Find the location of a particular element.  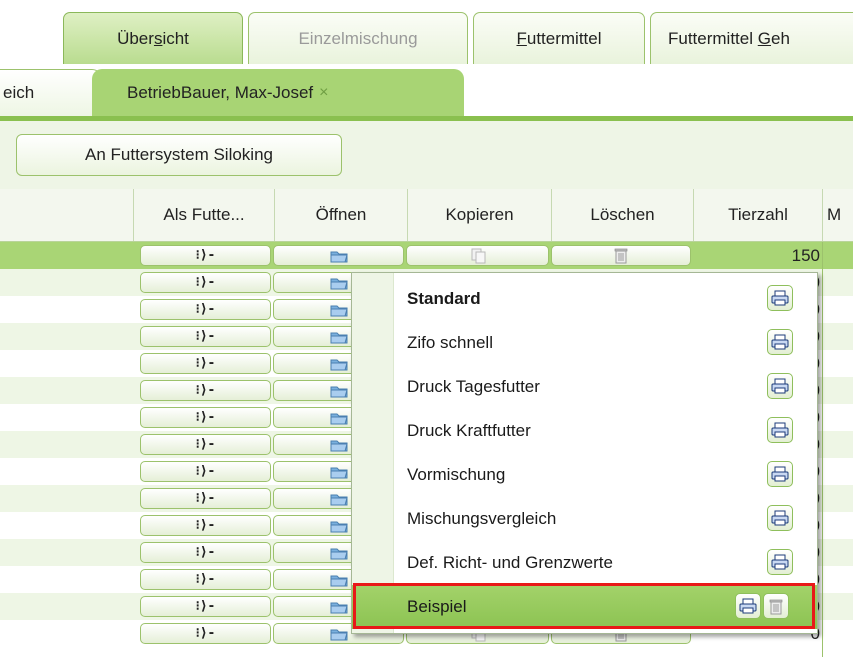

copy-button is located at coordinates (477, 255).